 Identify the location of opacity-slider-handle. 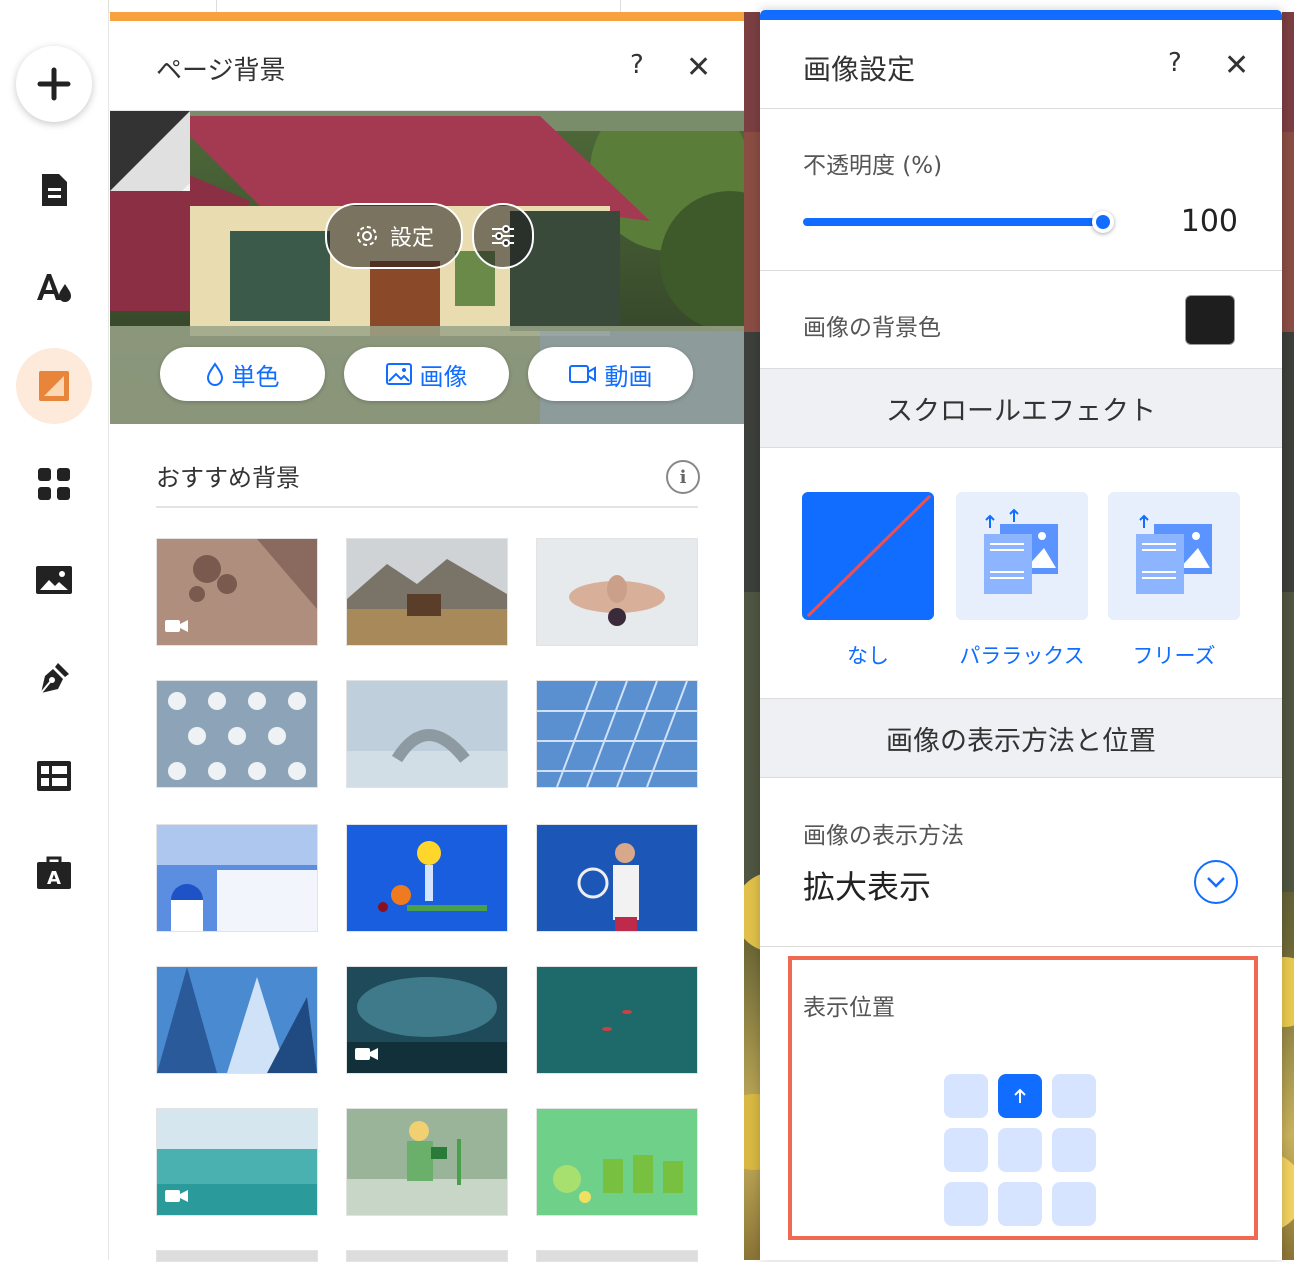
(1103, 222).